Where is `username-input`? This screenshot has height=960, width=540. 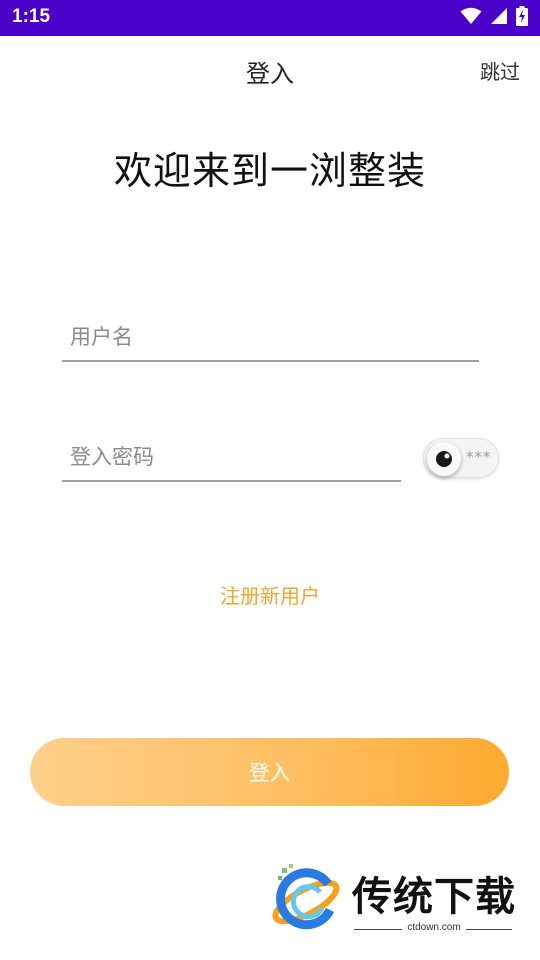
username-input is located at coordinates (270, 337).